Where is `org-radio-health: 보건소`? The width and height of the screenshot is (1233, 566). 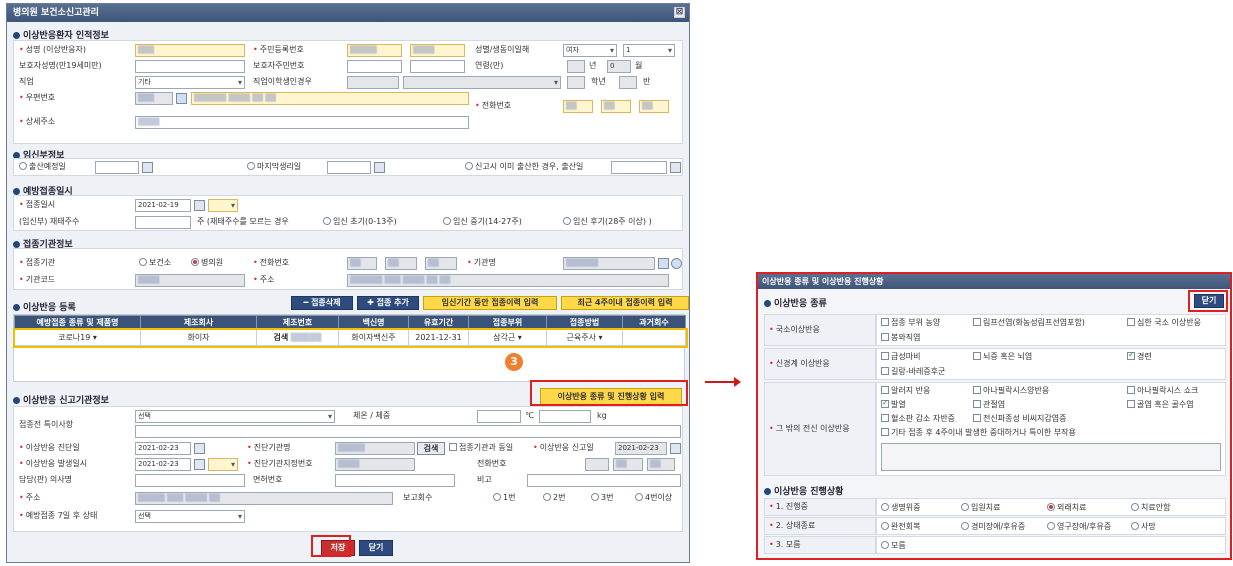 org-radio-health: 보건소 is located at coordinates (155, 263).